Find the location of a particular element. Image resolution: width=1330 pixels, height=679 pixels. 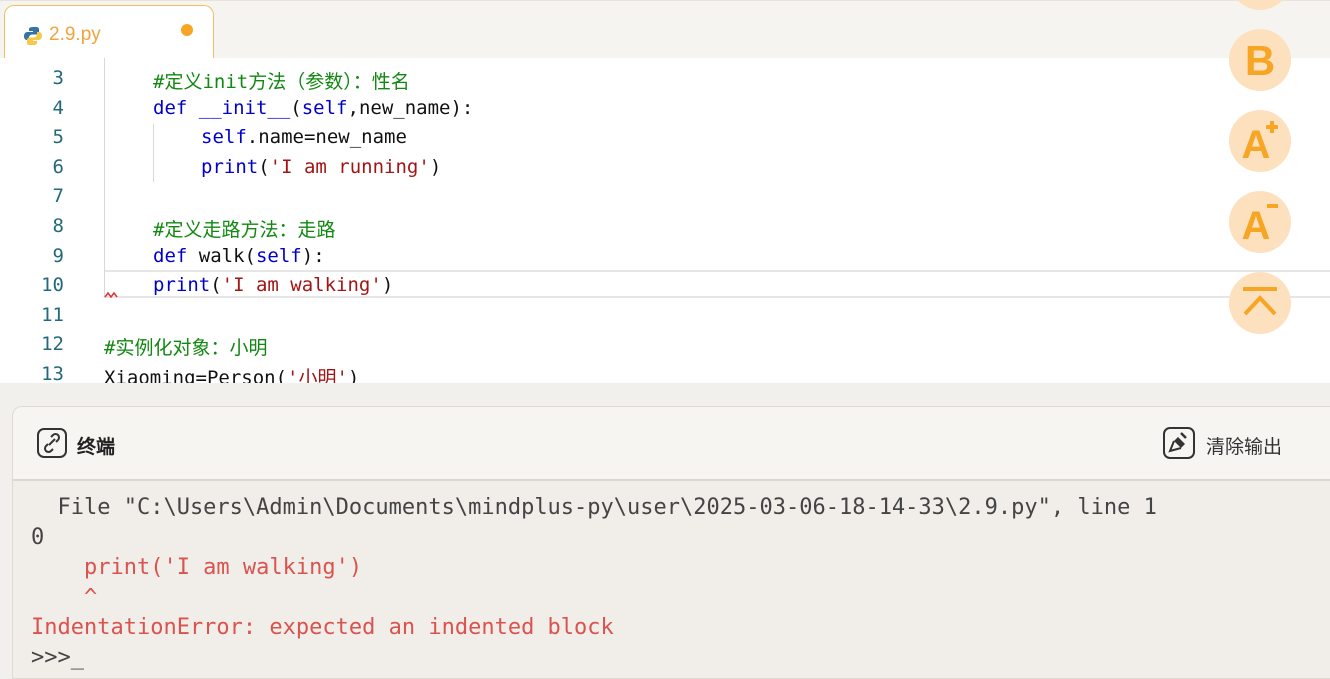

code-line: 10 print('I am walking') is located at coordinates (665, 284).